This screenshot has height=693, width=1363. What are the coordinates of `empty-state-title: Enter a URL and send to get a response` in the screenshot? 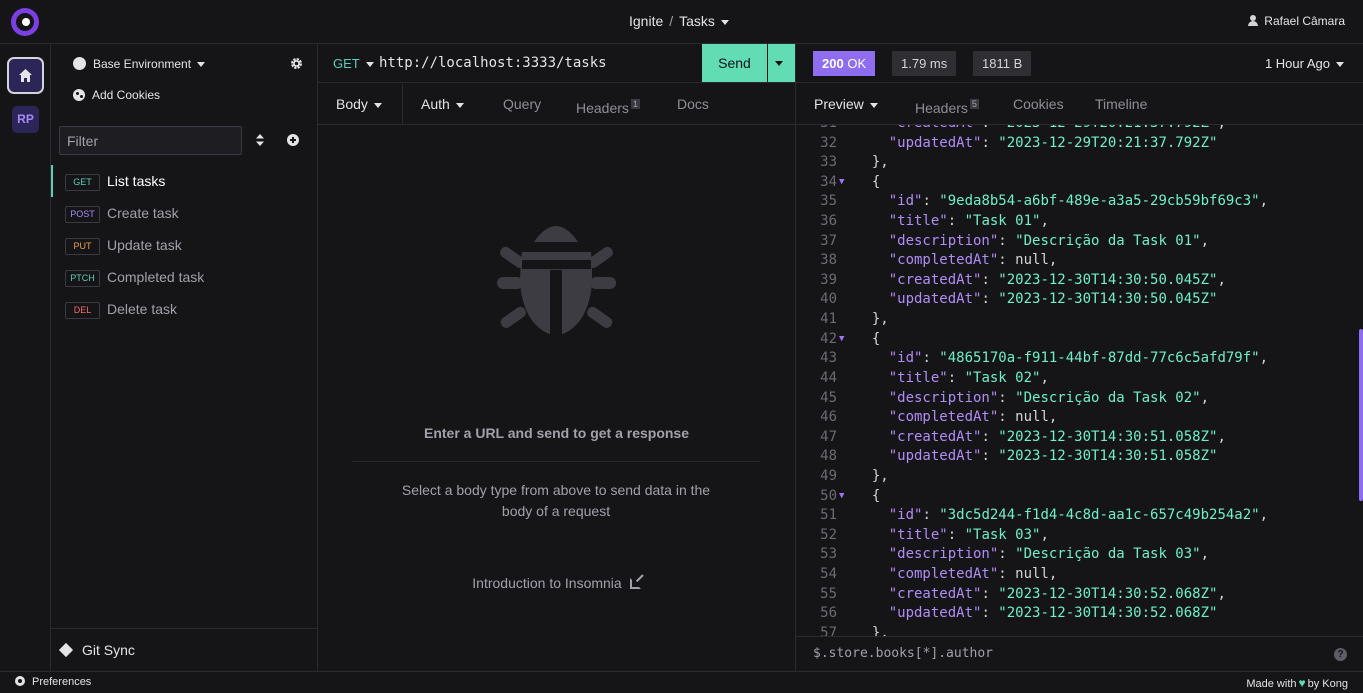 It's located at (556, 433).